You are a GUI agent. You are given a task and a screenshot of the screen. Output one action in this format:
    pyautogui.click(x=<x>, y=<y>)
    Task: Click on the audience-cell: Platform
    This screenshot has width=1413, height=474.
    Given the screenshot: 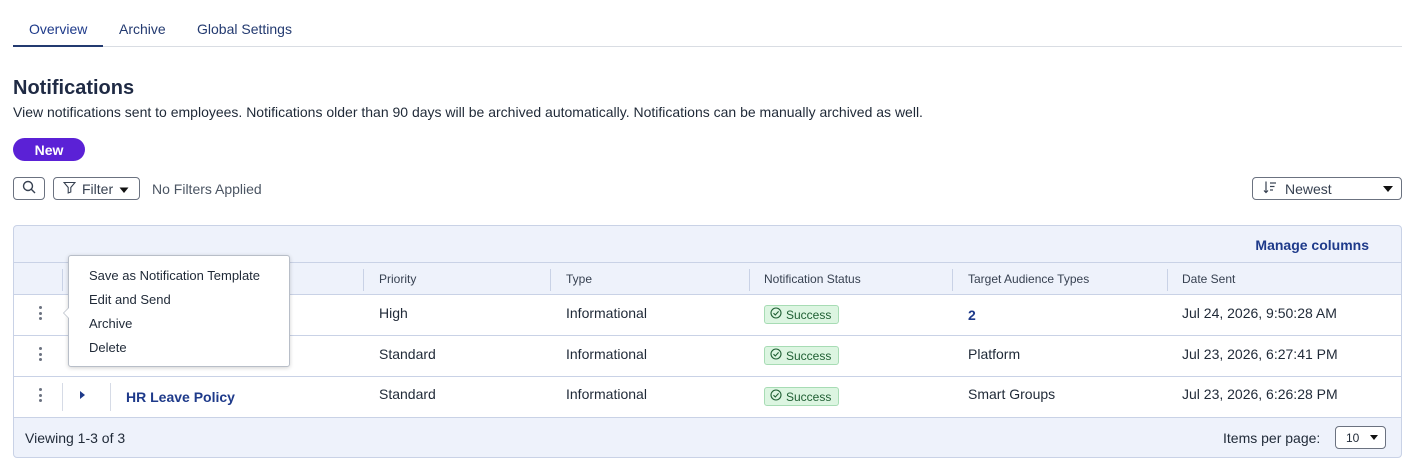 What is the action you would take?
    pyautogui.click(x=994, y=354)
    